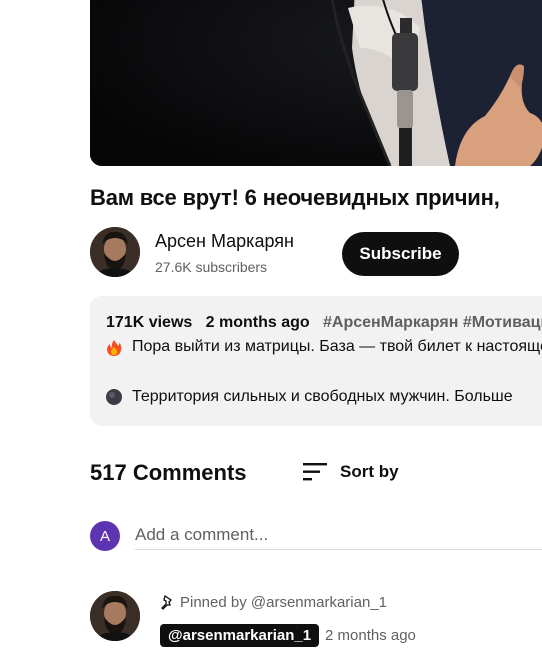 The height and width of the screenshot is (650, 542). What do you see at coordinates (284, 602) in the screenshot?
I see `pinned-by-text: Pinned by @arsenmarkarian_1` at bounding box center [284, 602].